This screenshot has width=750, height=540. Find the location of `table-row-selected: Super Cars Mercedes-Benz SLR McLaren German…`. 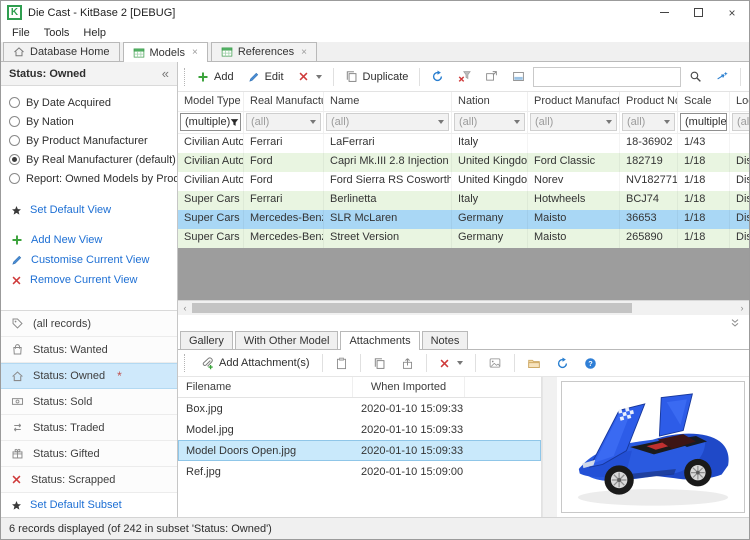

table-row-selected: Super Cars Mercedes-Benz SLR McLaren German… is located at coordinates (463, 219).